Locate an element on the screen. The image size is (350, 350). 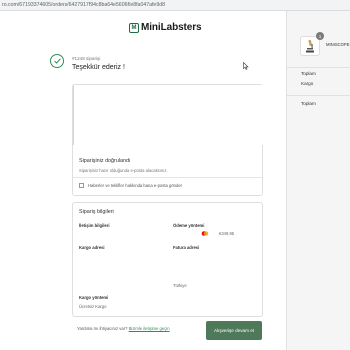
order-info-title: Sipariş bilgileri is located at coordinates (96, 212).